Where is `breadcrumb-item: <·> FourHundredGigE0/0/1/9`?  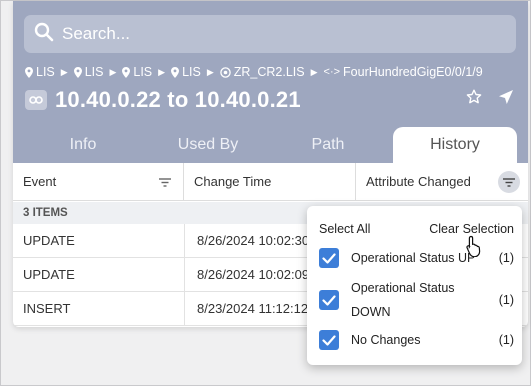 breadcrumb-item: <·> FourHundredGigE0/0/1/9 is located at coordinates (403, 72).